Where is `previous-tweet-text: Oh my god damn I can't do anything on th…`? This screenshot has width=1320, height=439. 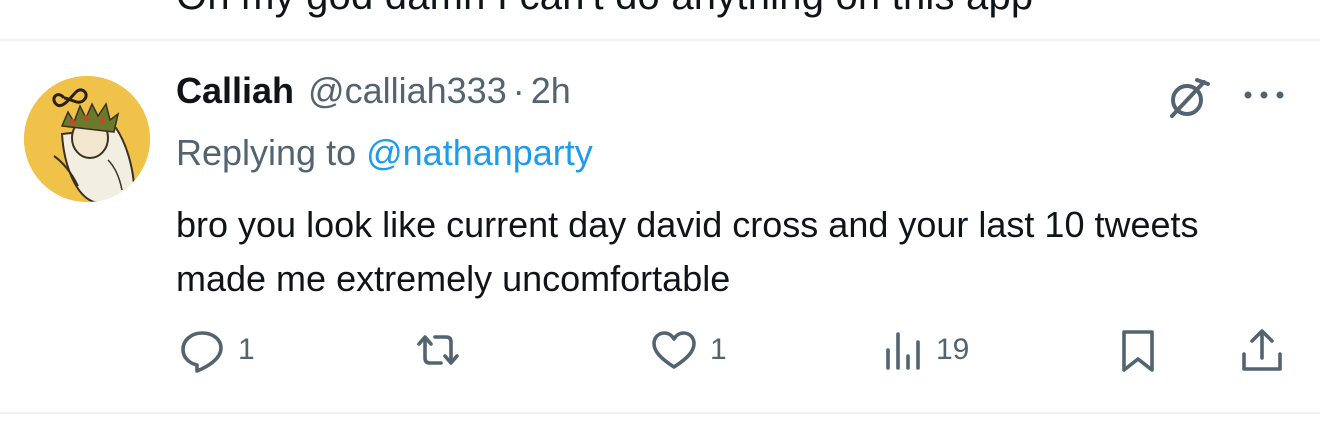 previous-tweet-text: Oh my god damn I can't do anything on th… is located at coordinates (604, 9).